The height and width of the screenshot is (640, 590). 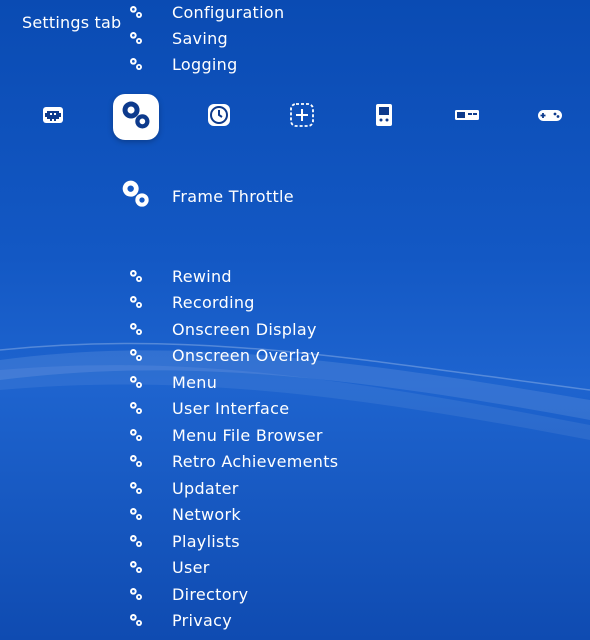 I want to click on nes-console-icon, so click(x=467, y=117).